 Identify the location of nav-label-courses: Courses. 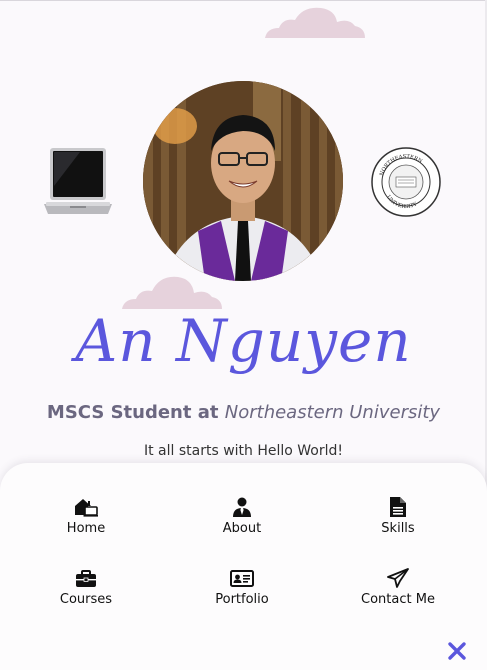
(86, 599).